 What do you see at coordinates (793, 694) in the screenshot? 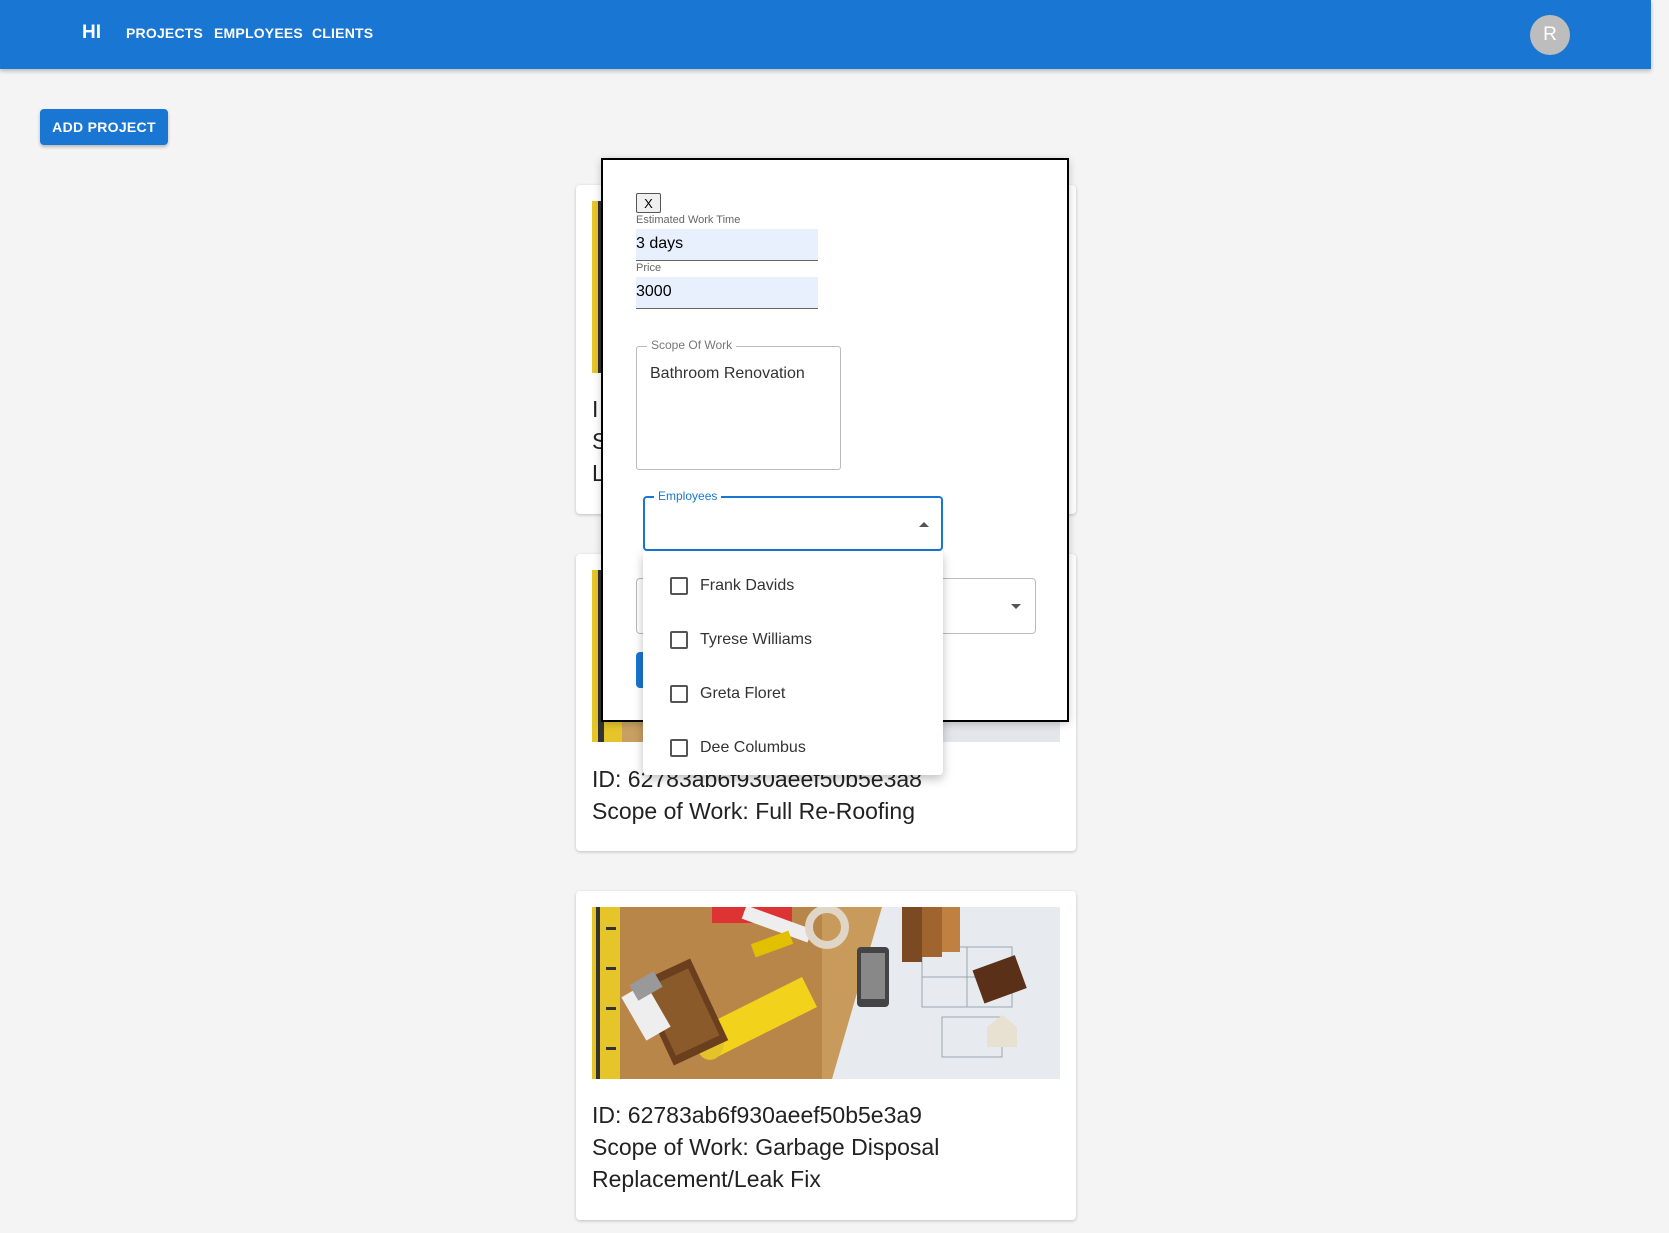
I see `employee-option: Greta Floret` at bounding box center [793, 694].